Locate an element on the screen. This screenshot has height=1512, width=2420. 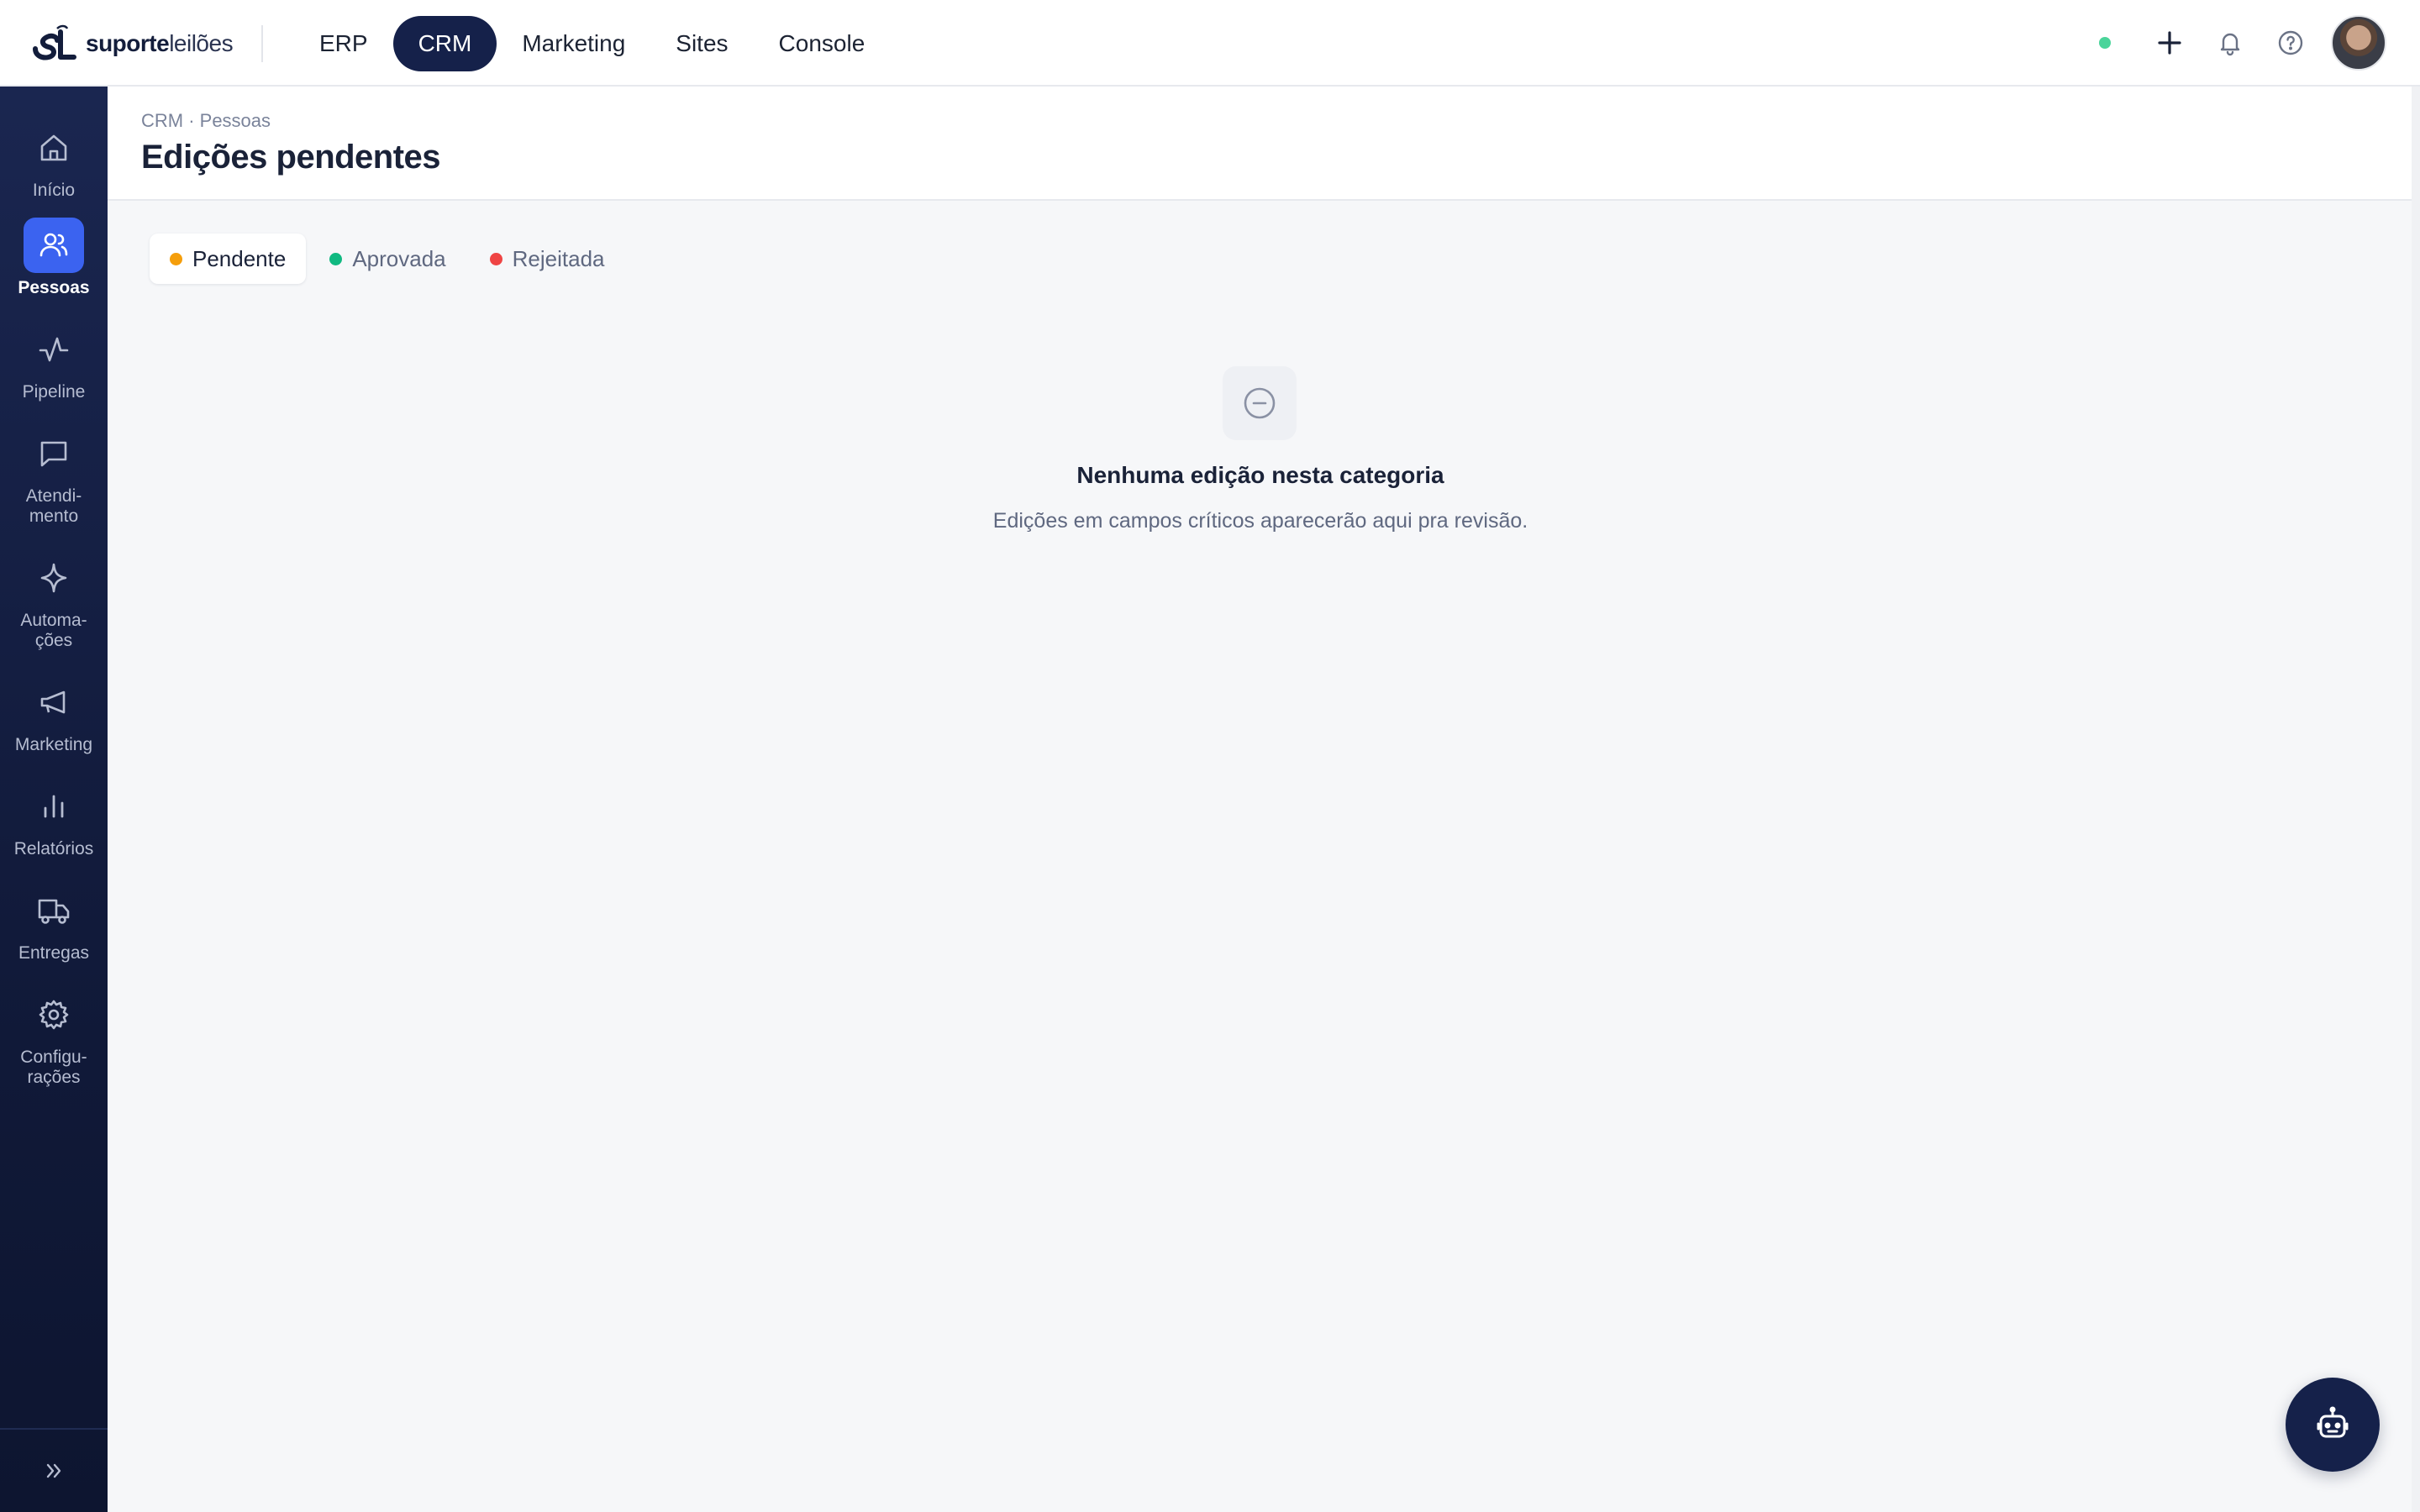
sidebar-item-atendimento: Atendi- mento is located at coordinates (54, 476).